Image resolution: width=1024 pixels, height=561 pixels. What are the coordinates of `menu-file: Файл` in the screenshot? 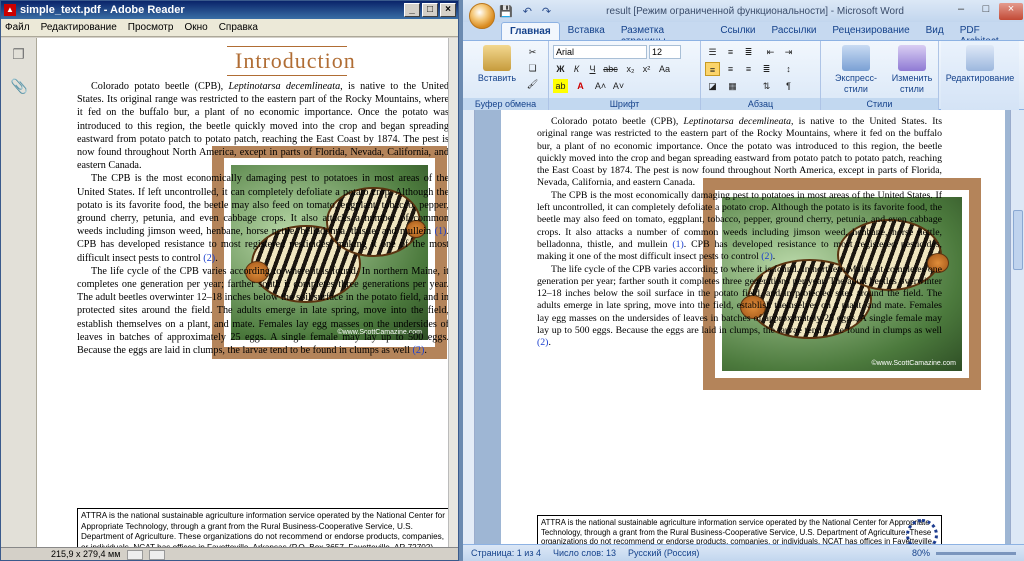 It's located at (17, 27).